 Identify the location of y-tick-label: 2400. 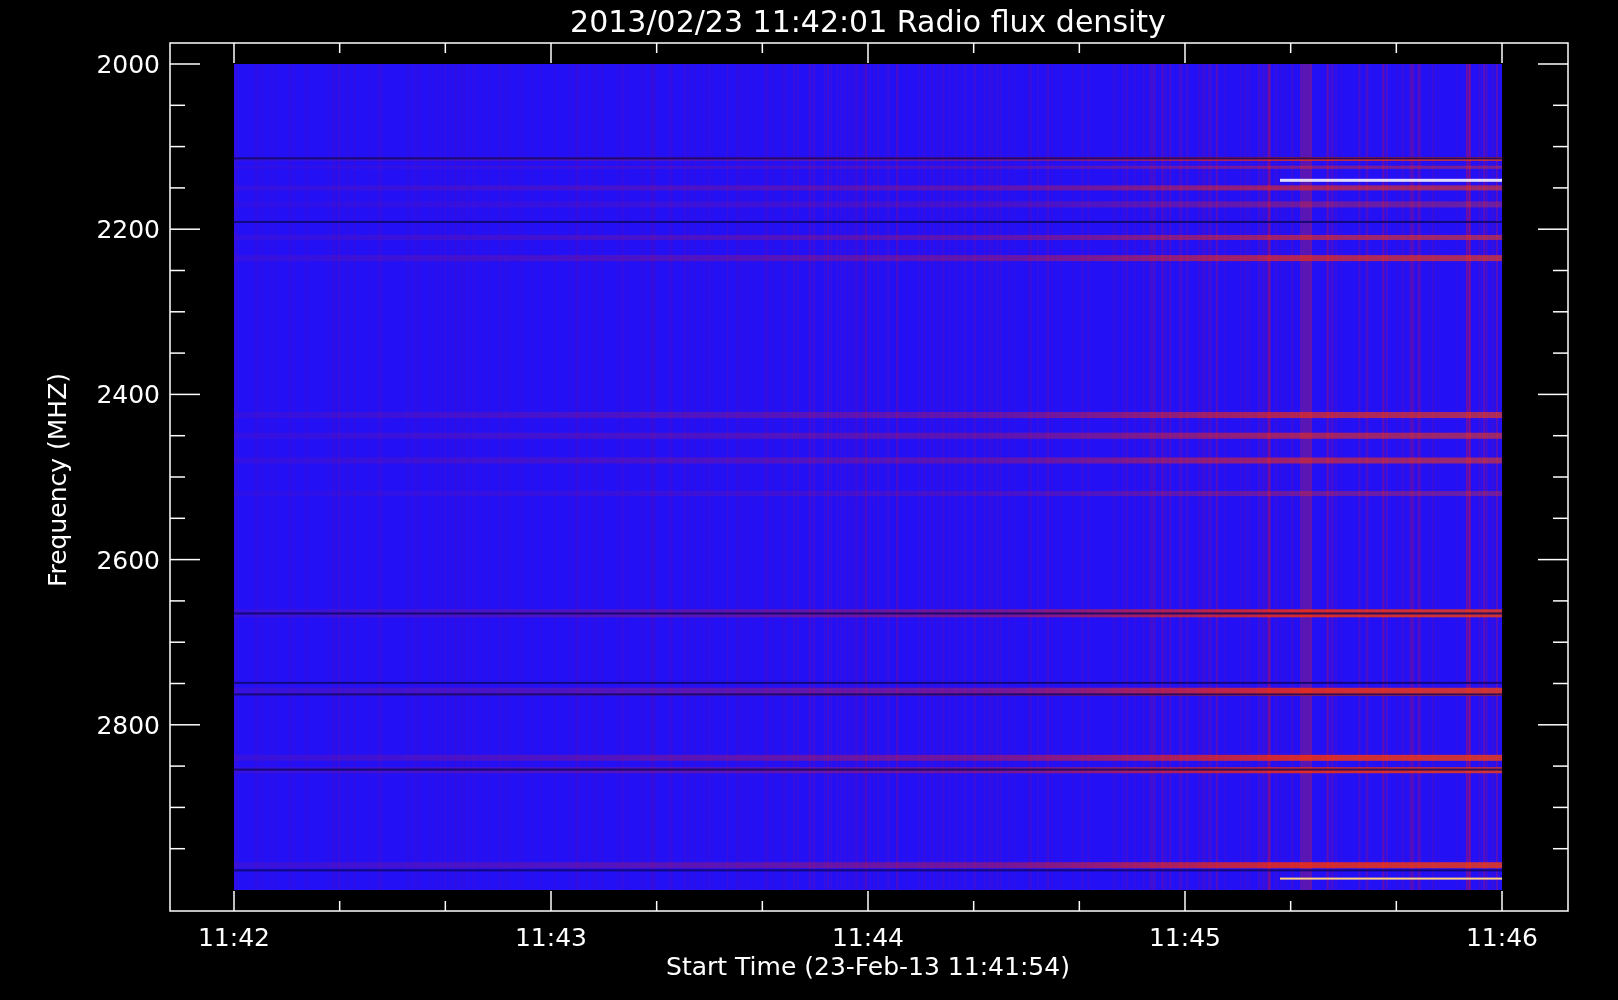
(128, 395).